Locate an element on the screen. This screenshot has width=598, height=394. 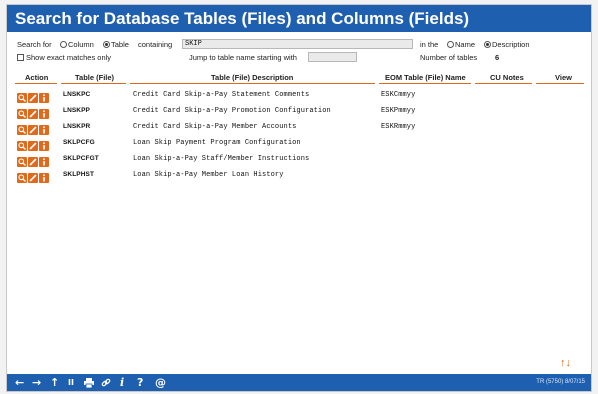
sort-arrows-icon: ↑↓ is located at coordinates (565, 363).